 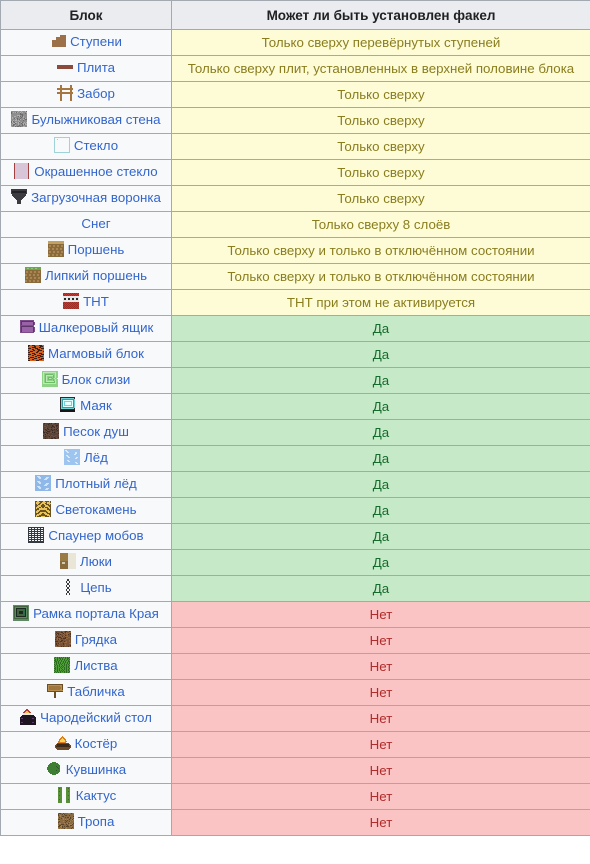 I want to click on sign-icon, so click(x=55, y=691).